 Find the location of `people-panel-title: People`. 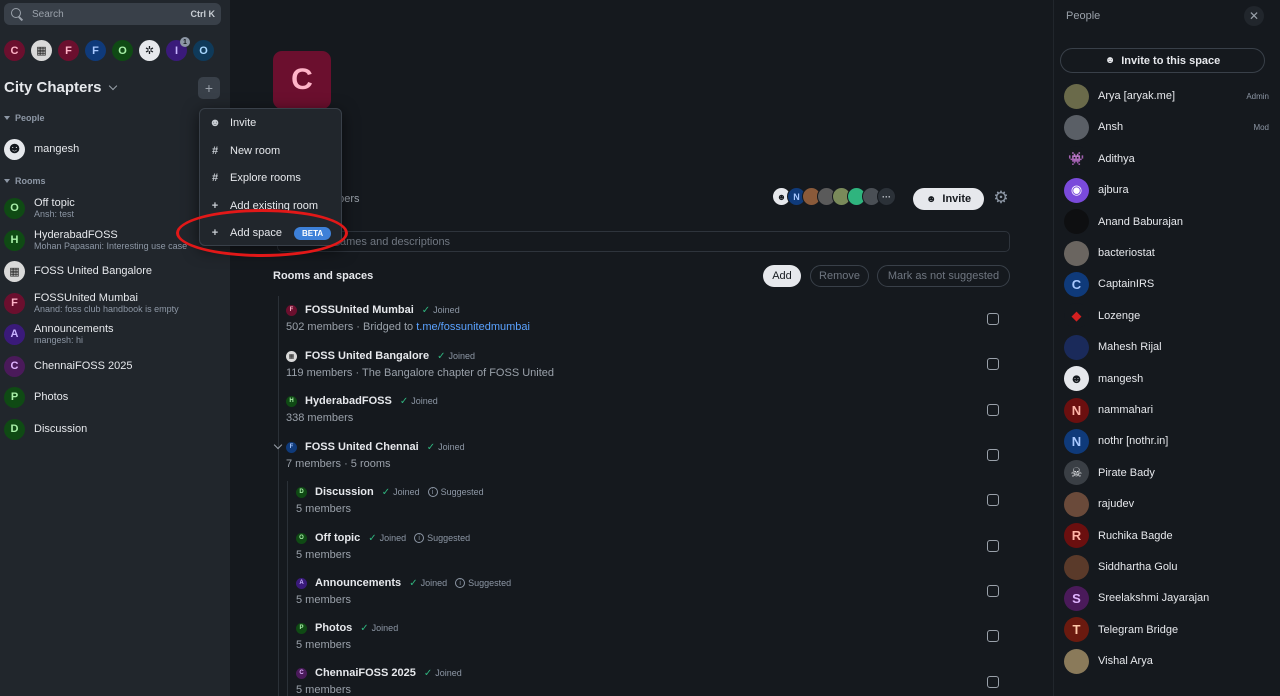

people-panel-title: People is located at coordinates (1083, 16).